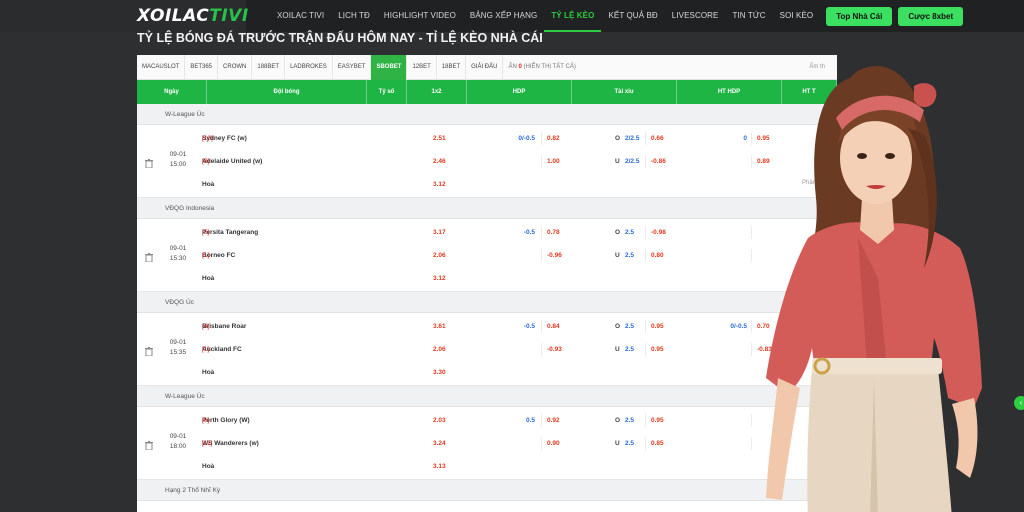 The width and height of the screenshot is (1024, 512). I want to click on odds-1x2: 3.13, so click(439, 466).